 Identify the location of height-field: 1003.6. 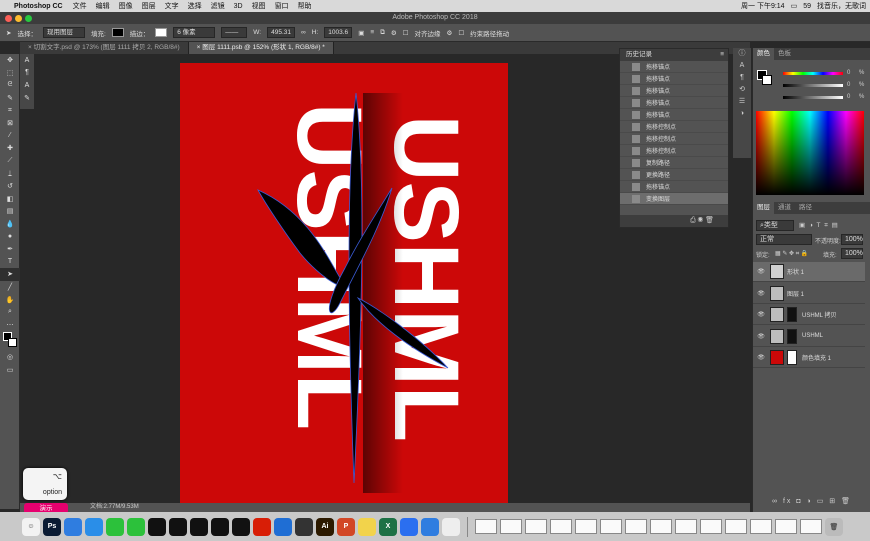
(338, 32).